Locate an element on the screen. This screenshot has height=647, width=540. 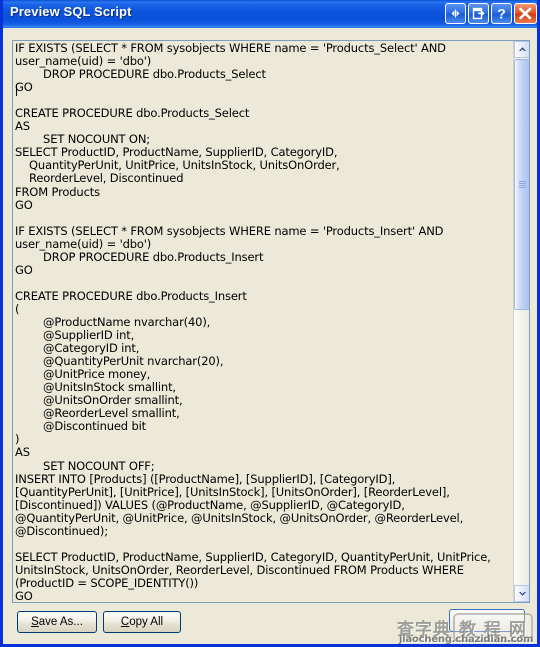
scrollbar-grip-icon is located at coordinates (522, 184).